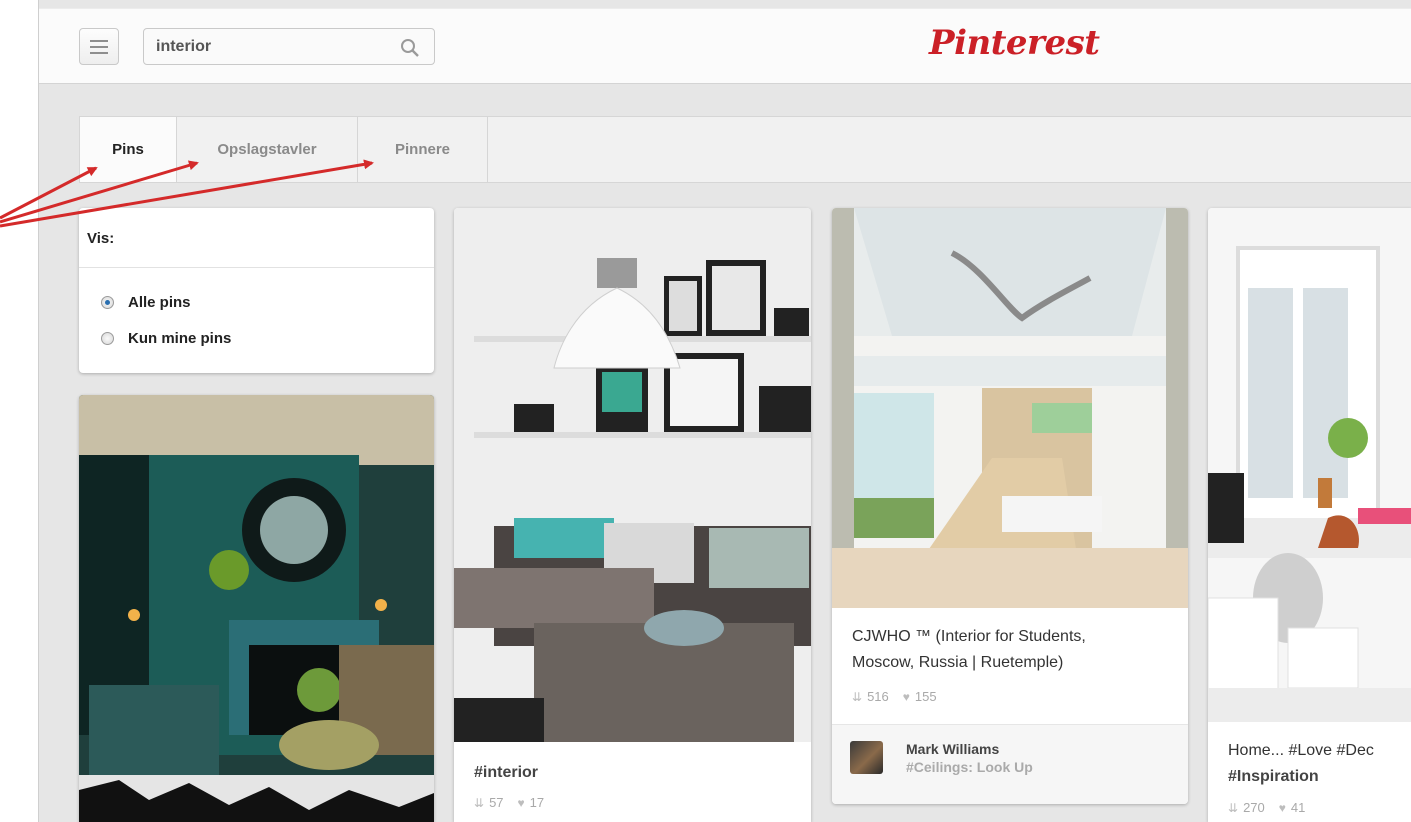 This screenshot has width=1411, height=822. What do you see at coordinates (958, 662) in the screenshot?
I see `pin-description-line: Moscow, Russia | Ruetemple)` at bounding box center [958, 662].